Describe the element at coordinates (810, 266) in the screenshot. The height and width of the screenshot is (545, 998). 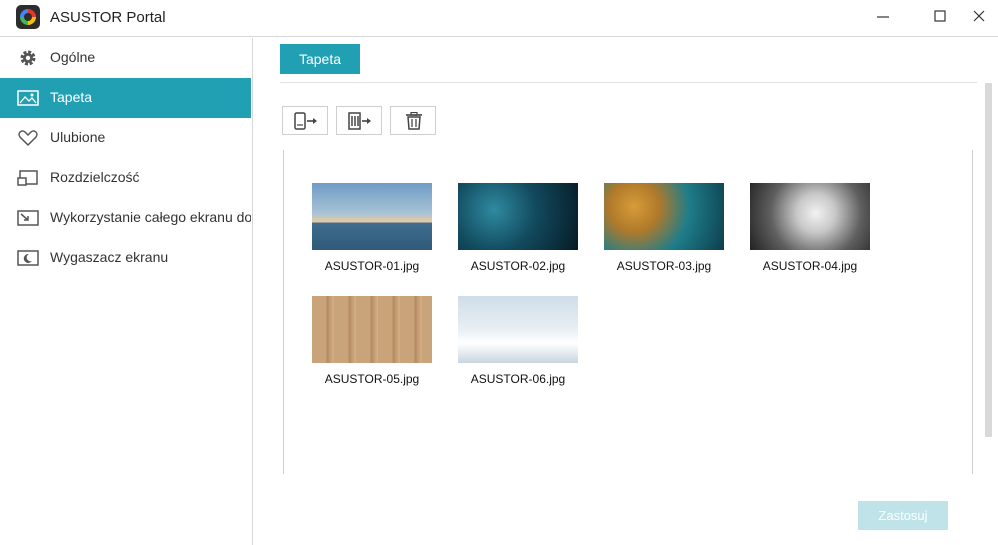
I see `wallpaper-filename: ASUSTOR-04.jpg` at that location.